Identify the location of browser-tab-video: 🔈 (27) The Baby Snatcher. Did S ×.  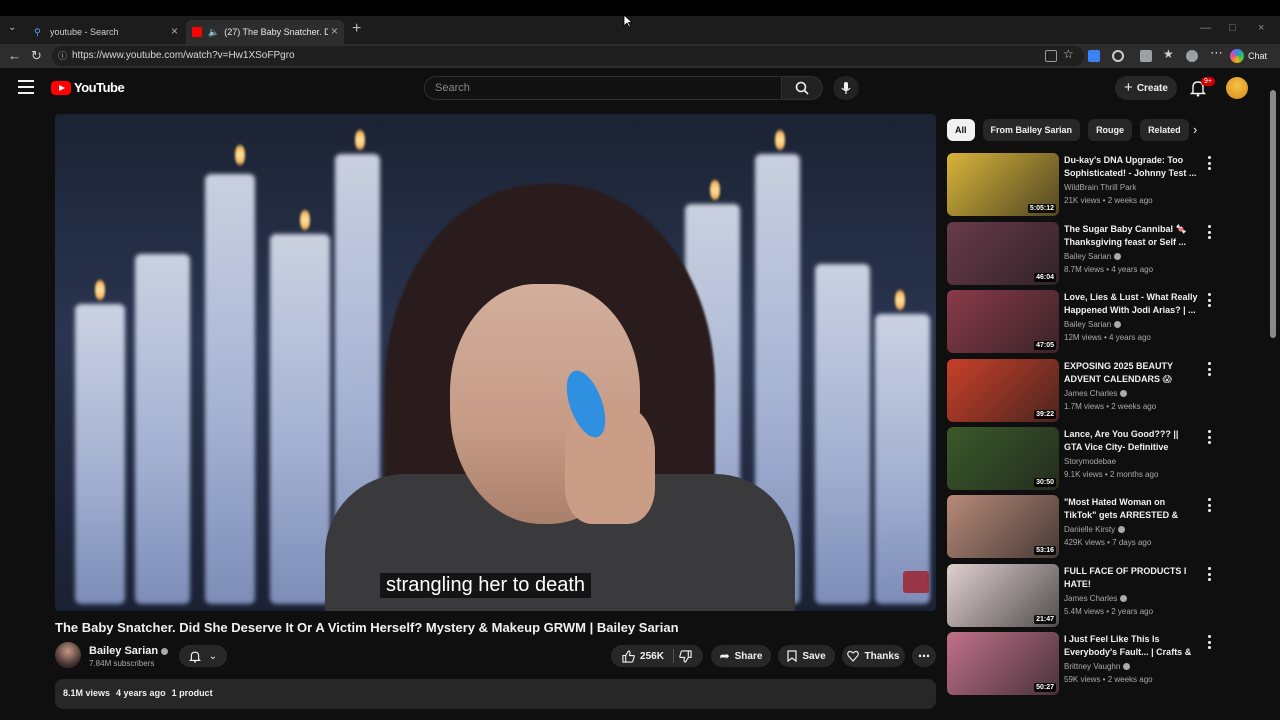
(265, 32).